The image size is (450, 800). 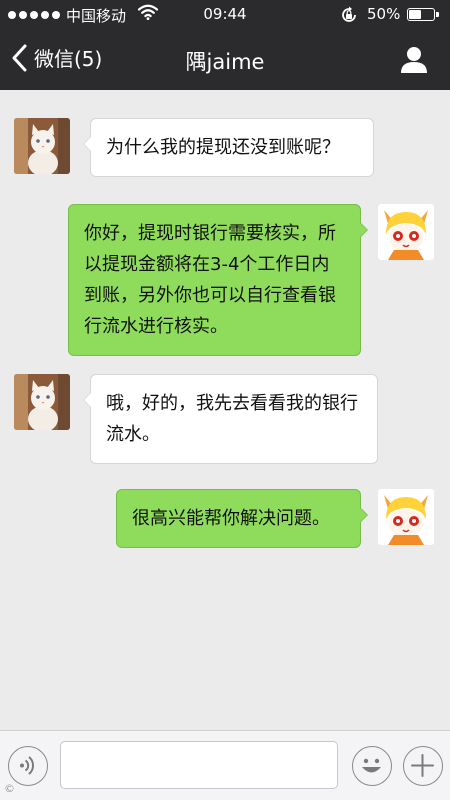 What do you see at coordinates (414, 60) in the screenshot?
I see `person-icon` at bounding box center [414, 60].